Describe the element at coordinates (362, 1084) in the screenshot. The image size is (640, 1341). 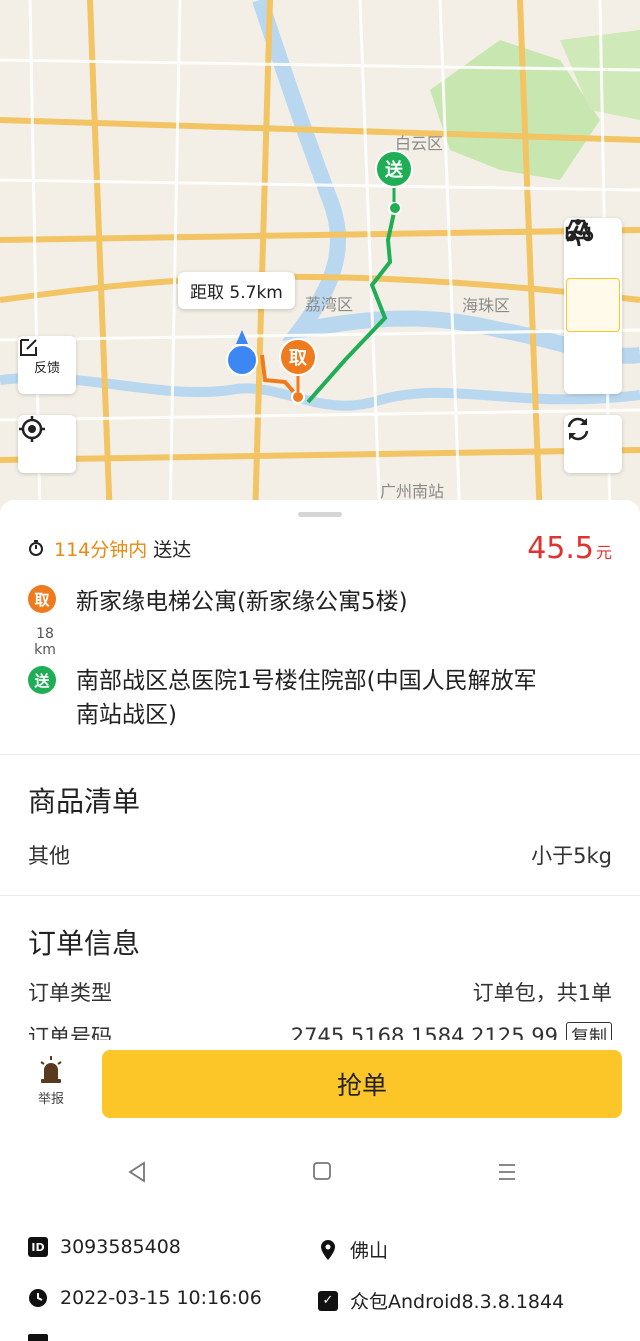
I see `grab-order-button: 抢单` at that location.